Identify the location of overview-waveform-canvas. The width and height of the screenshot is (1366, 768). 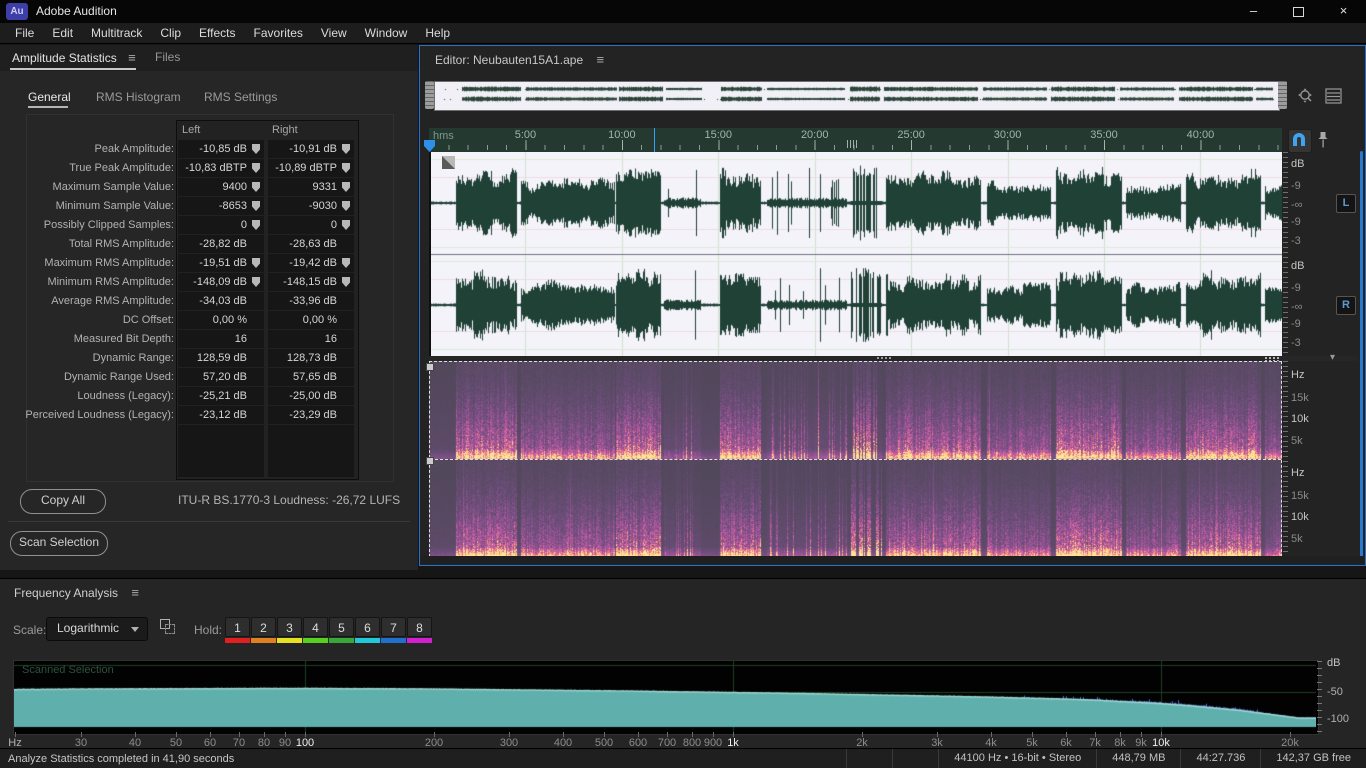
(856, 95).